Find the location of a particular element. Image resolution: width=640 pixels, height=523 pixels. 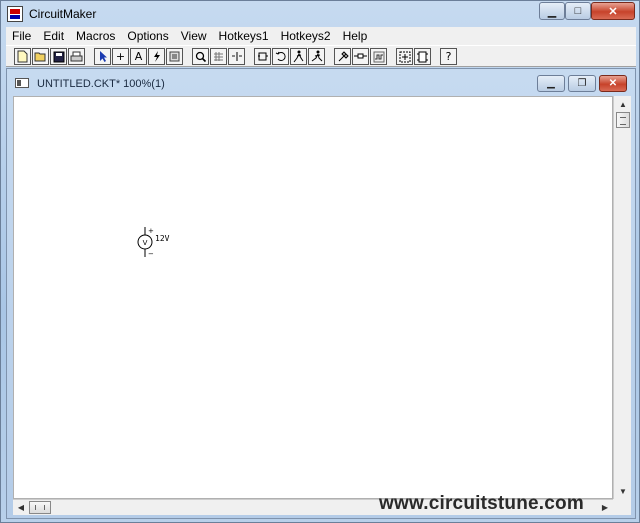

rotate-right-icon is located at coordinates (280, 56).